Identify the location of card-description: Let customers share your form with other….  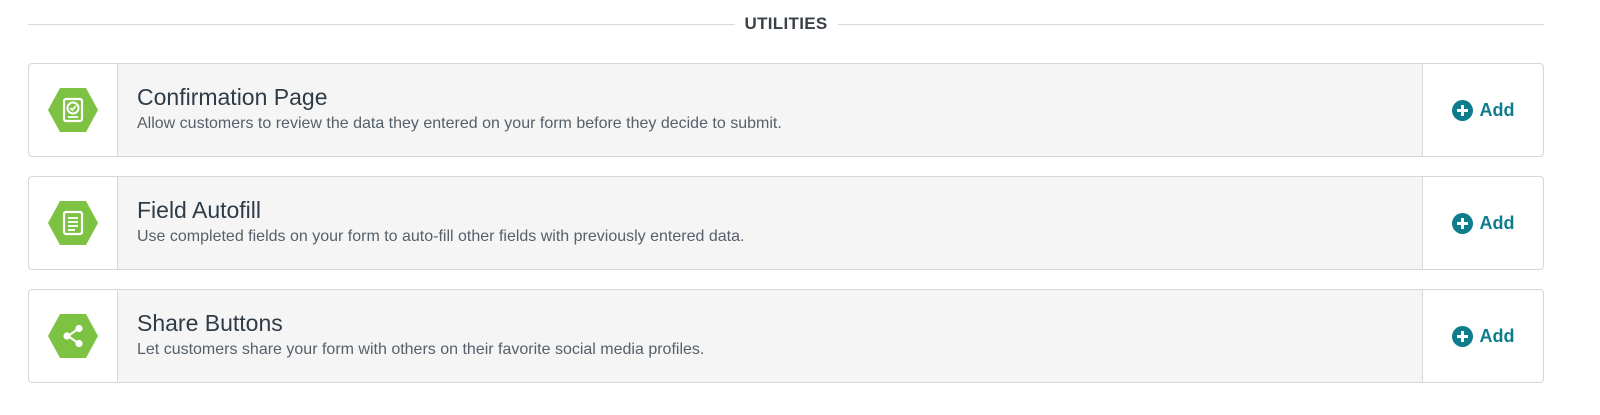
(421, 349).